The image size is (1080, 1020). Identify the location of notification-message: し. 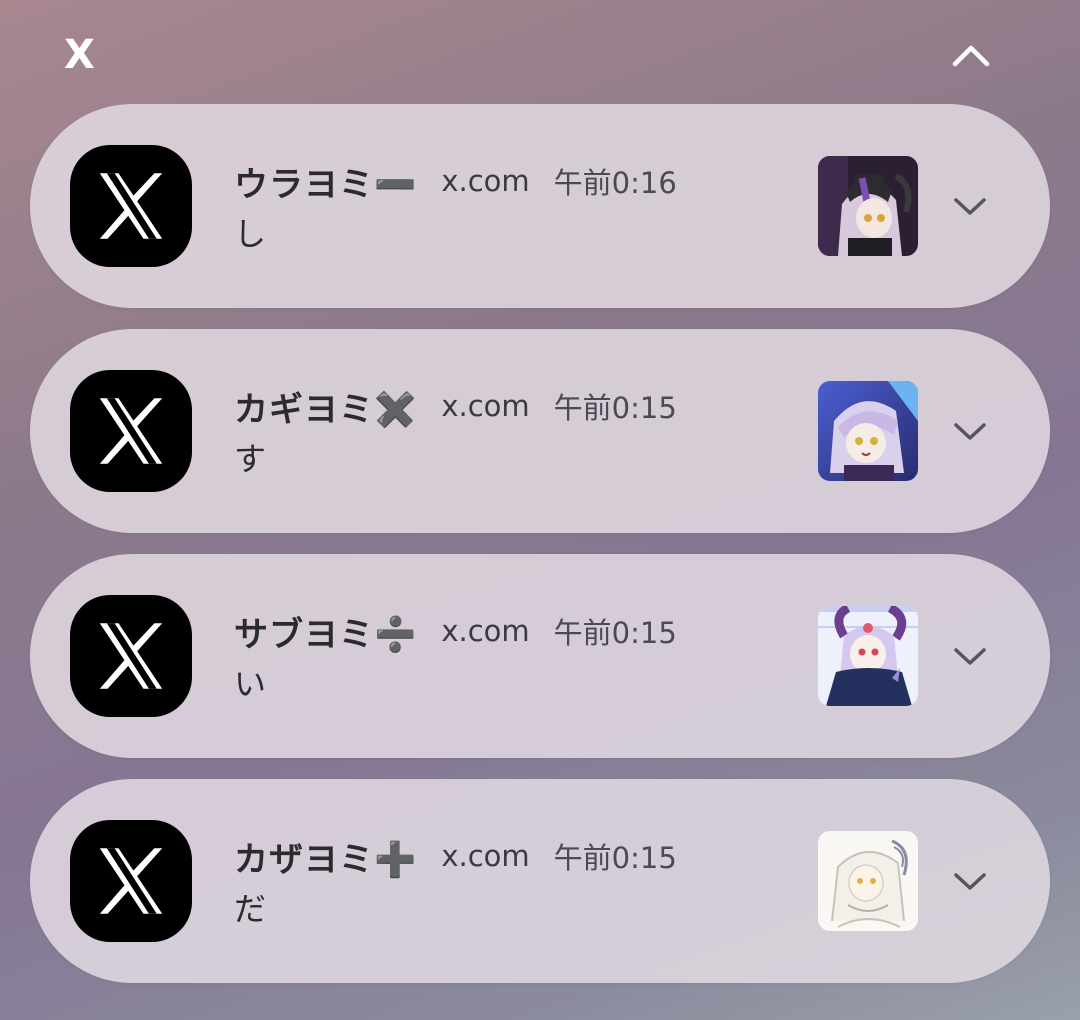
(250, 234).